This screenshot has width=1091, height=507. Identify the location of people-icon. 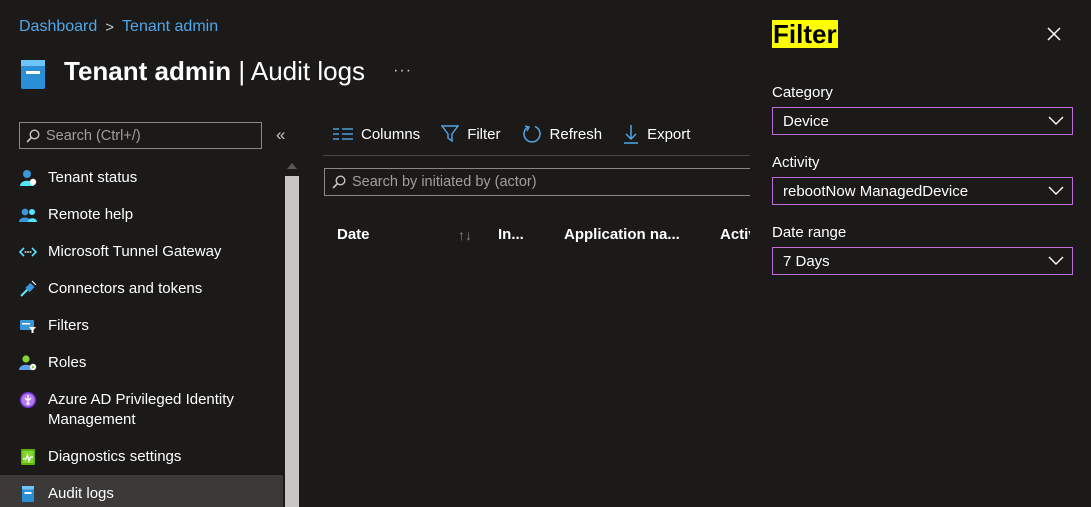
(28, 215).